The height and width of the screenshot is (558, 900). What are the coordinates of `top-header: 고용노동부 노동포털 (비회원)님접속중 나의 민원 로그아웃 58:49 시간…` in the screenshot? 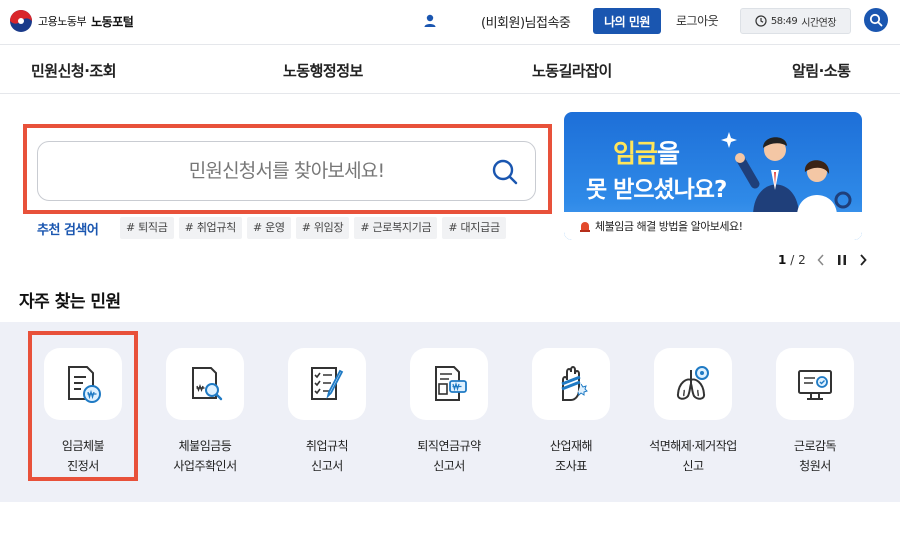 It's located at (450, 22).